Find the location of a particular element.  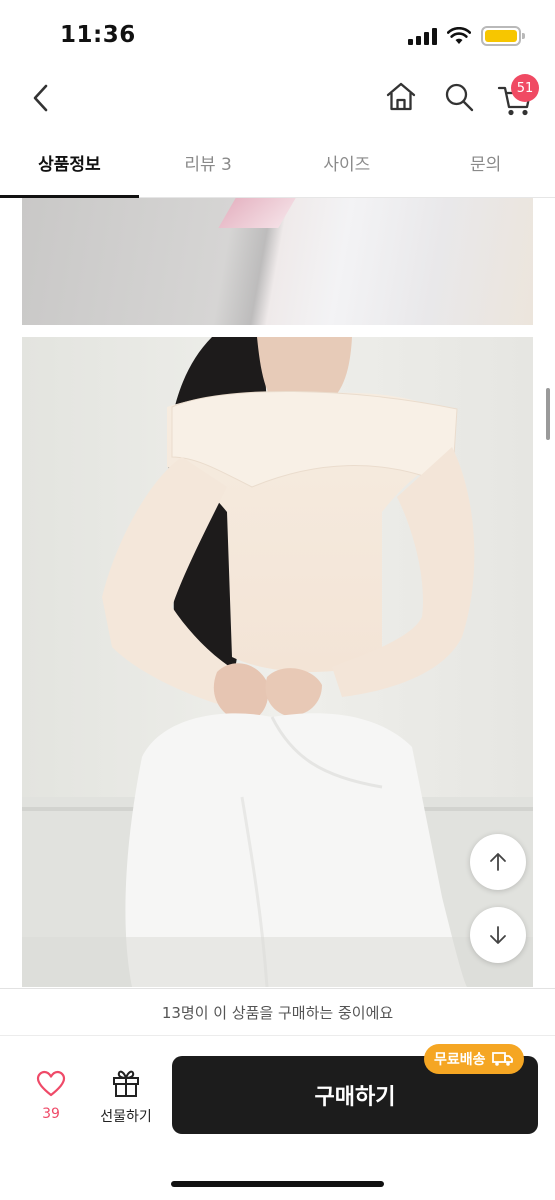

home-button is located at coordinates (401, 97).